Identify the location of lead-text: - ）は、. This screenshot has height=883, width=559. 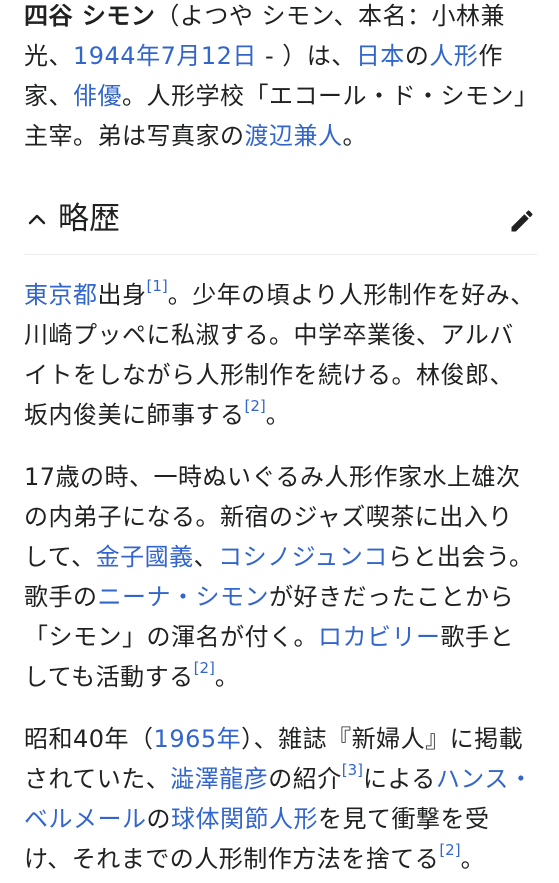
(306, 56).